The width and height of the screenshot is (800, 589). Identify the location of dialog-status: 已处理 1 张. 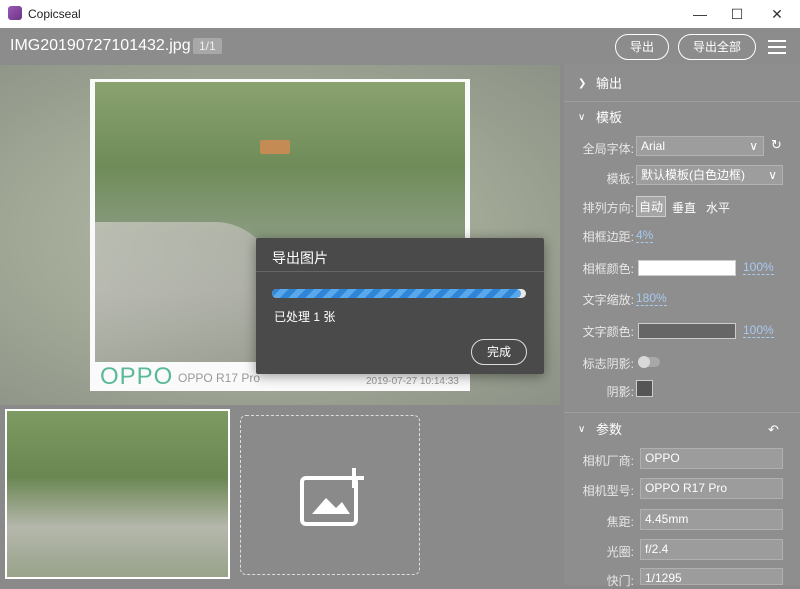
(305, 317).